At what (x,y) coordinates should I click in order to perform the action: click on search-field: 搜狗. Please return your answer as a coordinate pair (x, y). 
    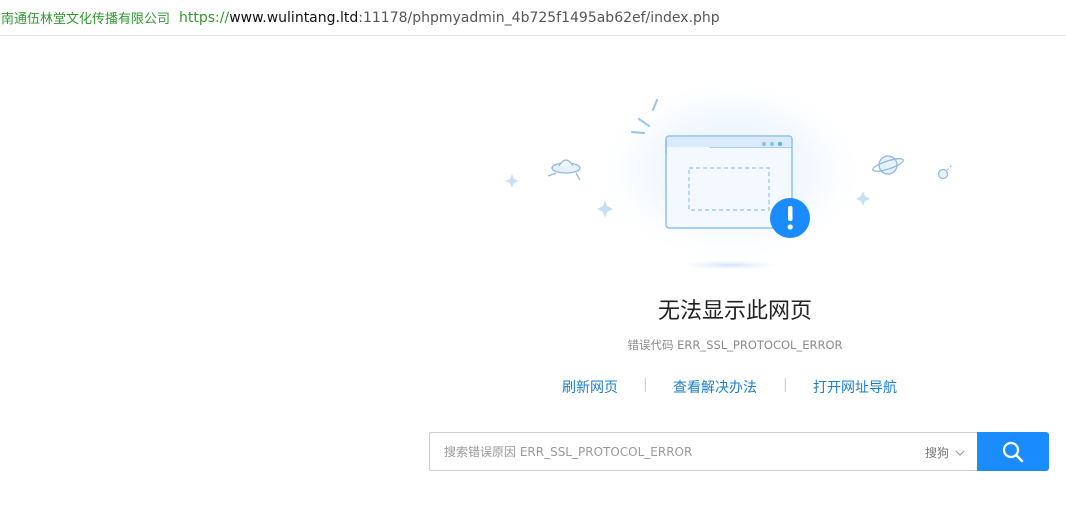
    Looking at the image, I should click on (703, 451).